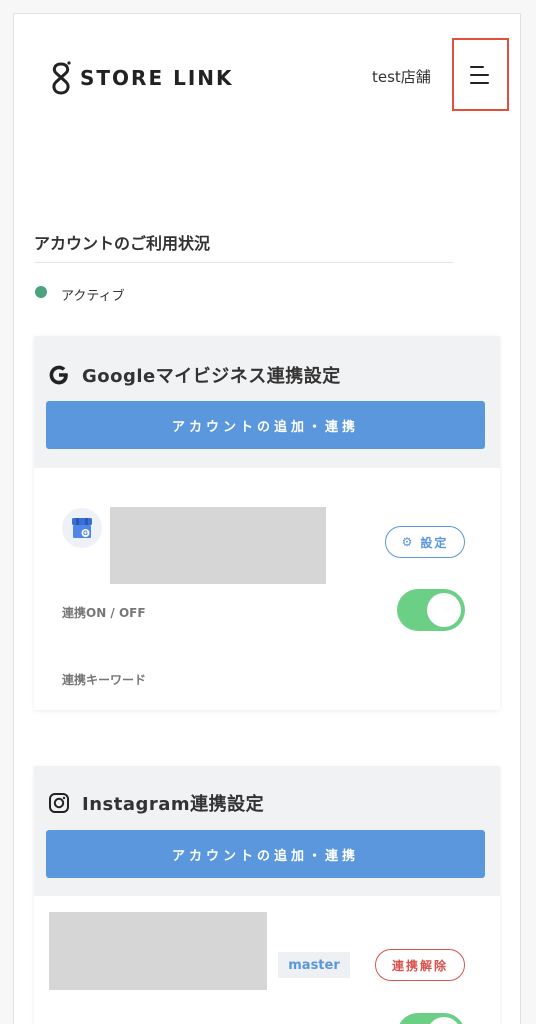 Image resolution: width=536 pixels, height=1024 pixels. Describe the element at coordinates (104, 680) in the screenshot. I see `google-keyword-label: 連携キーワード` at that location.